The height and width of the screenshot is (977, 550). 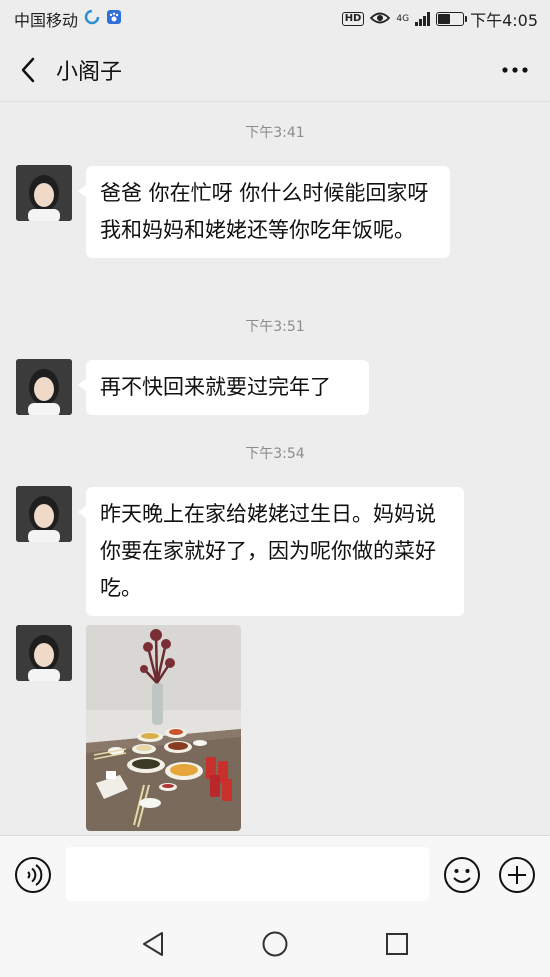 I want to click on hd-badge: HD, so click(x=353, y=19).